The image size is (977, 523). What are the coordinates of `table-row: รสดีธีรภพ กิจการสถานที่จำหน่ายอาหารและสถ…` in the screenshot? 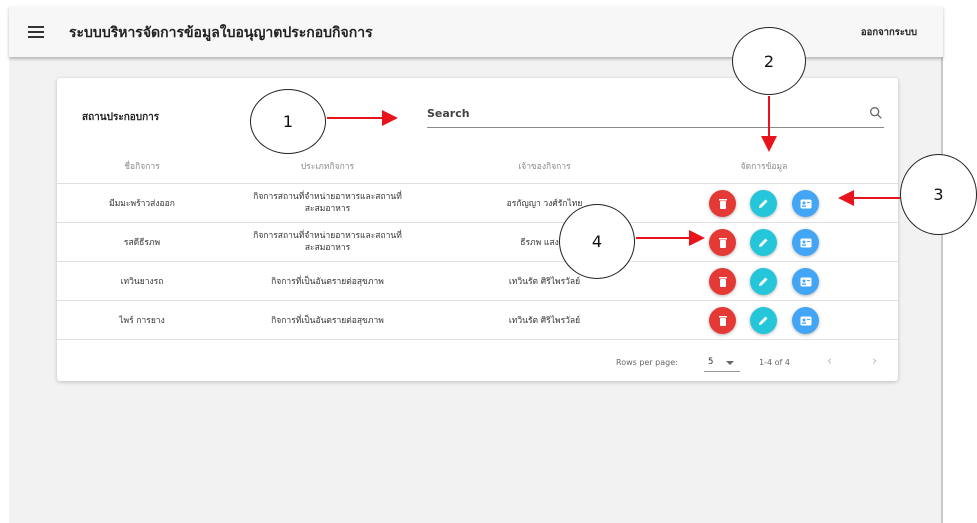 It's located at (477, 242).